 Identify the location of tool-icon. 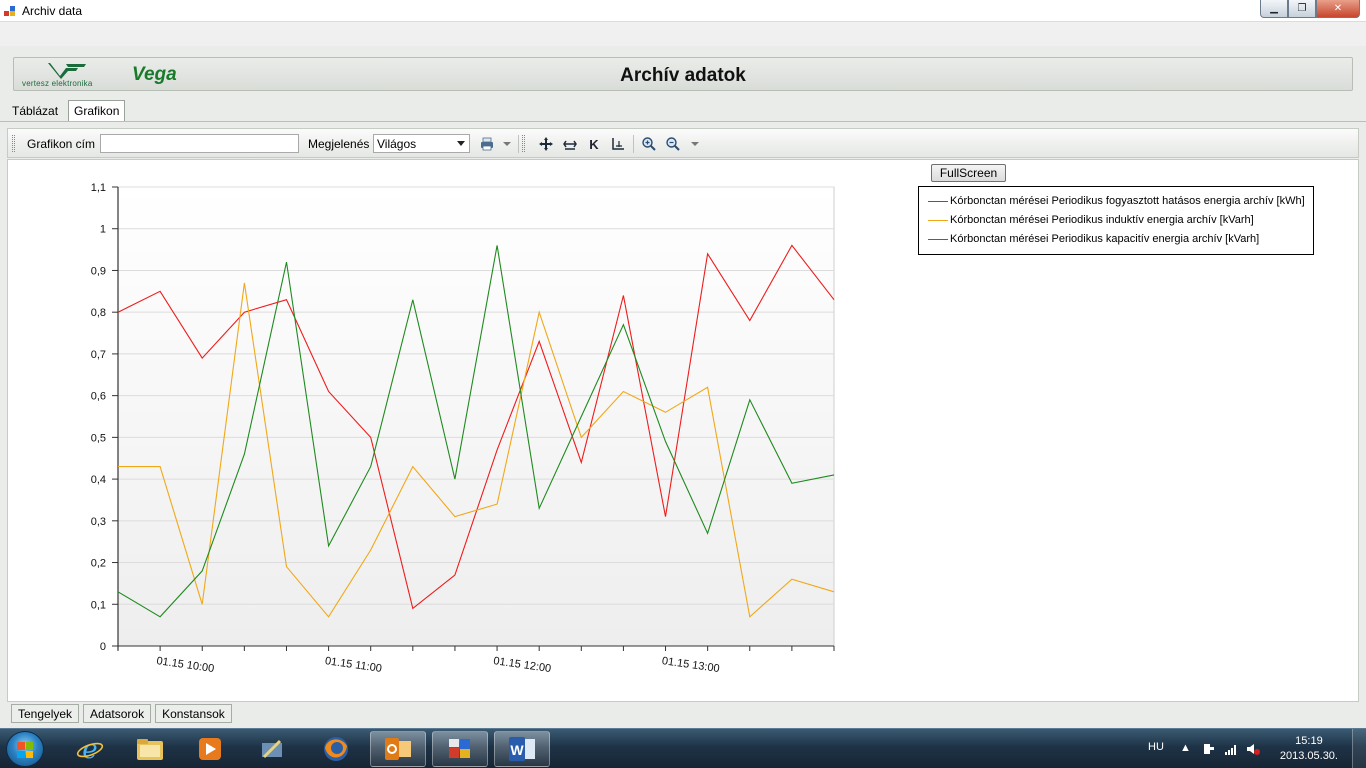
(272, 749).